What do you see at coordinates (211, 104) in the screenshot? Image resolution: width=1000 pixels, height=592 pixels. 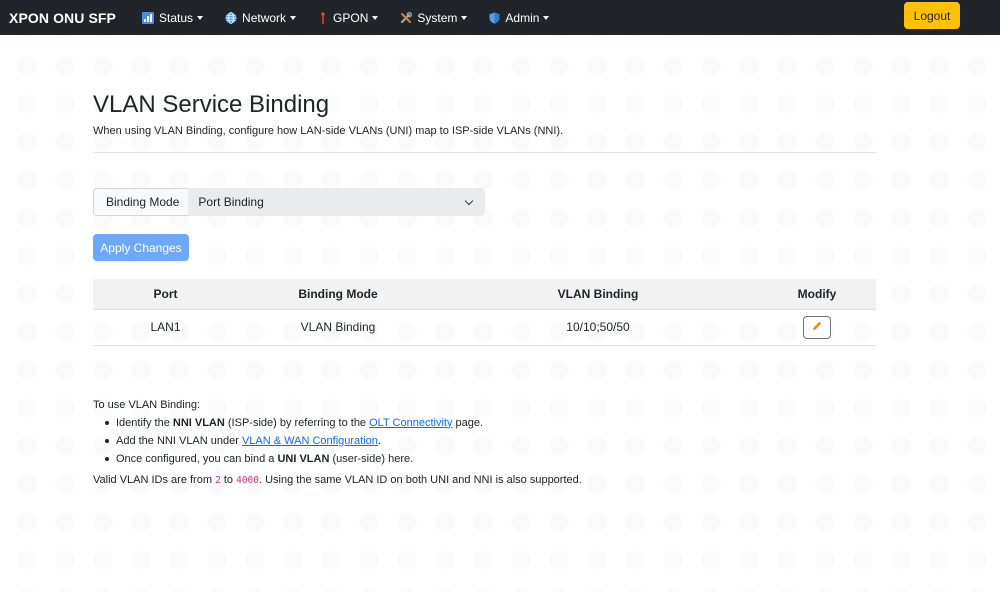 I see `page-title: VLAN Service Binding` at bounding box center [211, 104].